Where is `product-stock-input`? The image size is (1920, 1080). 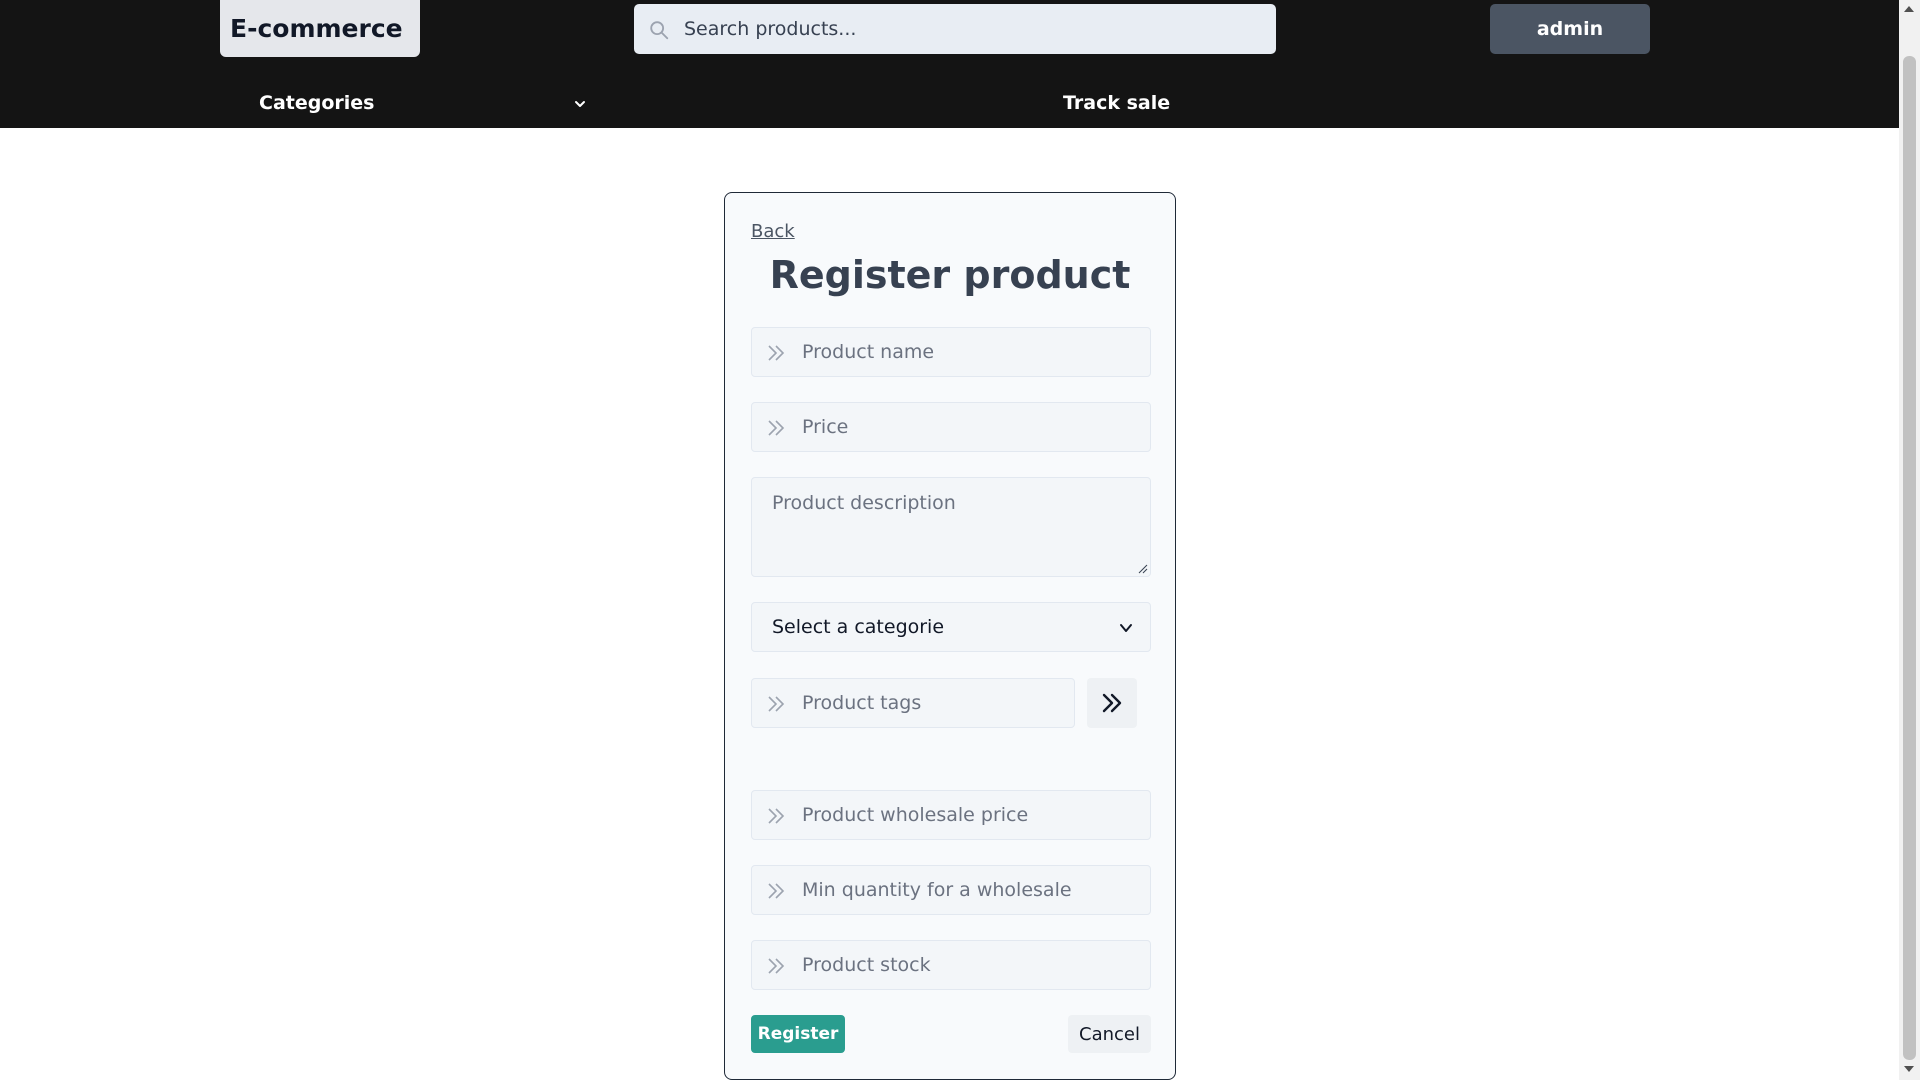
product-stock-input is located at coordinates (951, 965).